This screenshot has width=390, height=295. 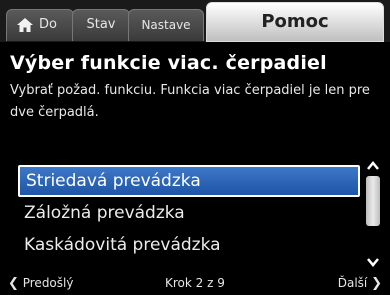 I want to click on step-indicator: Krok 2 z 9, so click(x=195, y=283).